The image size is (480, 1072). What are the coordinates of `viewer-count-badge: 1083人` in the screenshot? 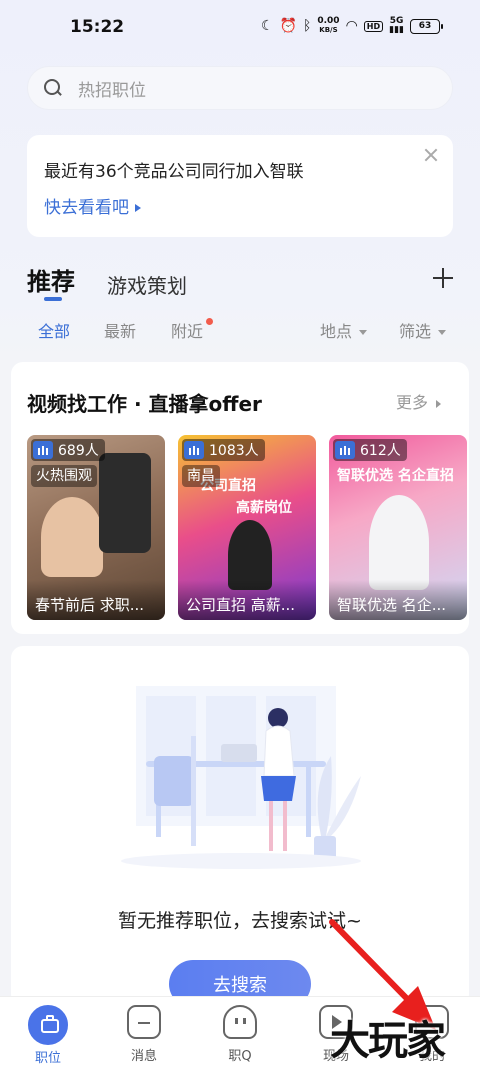 It's located at (223, 450).